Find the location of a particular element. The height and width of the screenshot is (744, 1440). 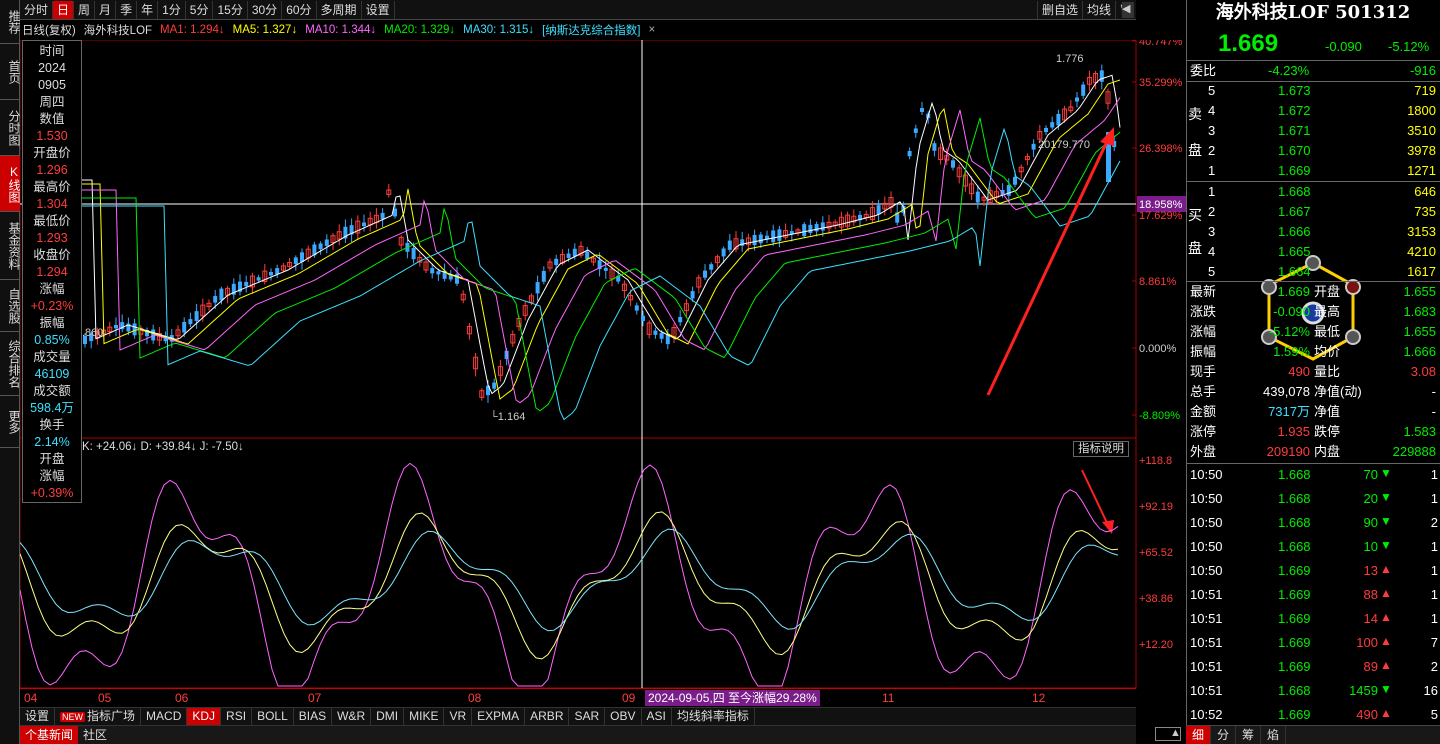

bottom-tab-0: 个基新闻 is located at coordinates (49, 735).